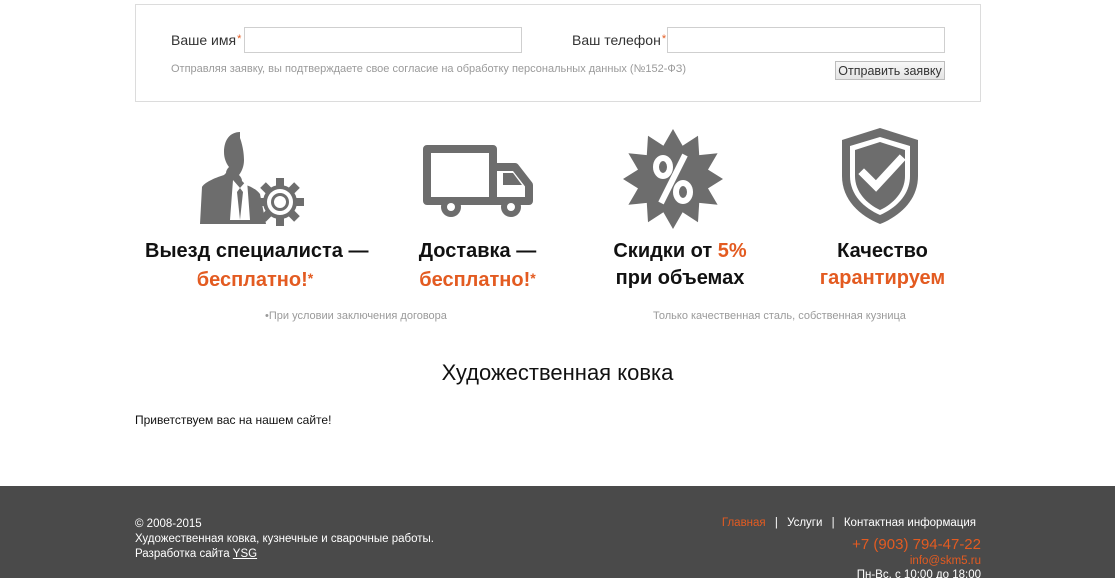 The width and height of the screenshot is (1115, 578). Describe the element at coordinates (804, 523) in the screenshot. I see `nav-services: Услуги` at that location.